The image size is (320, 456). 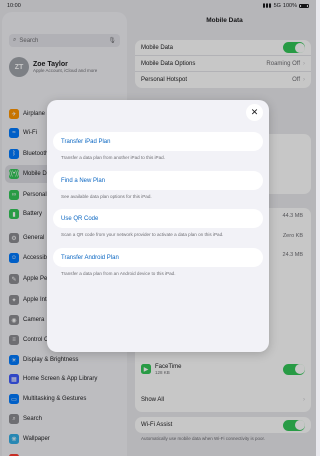 I want to click on use-qr-code-label: Use QR Code, so click(x=80, y=218).